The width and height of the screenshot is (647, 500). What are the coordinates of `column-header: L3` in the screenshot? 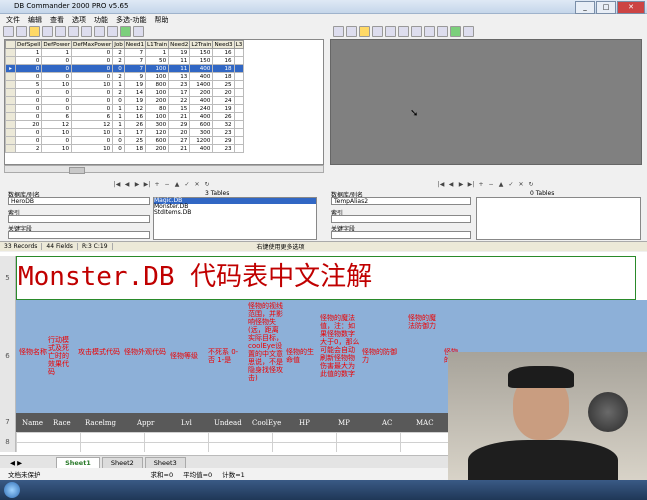 It's located at (239, 44).